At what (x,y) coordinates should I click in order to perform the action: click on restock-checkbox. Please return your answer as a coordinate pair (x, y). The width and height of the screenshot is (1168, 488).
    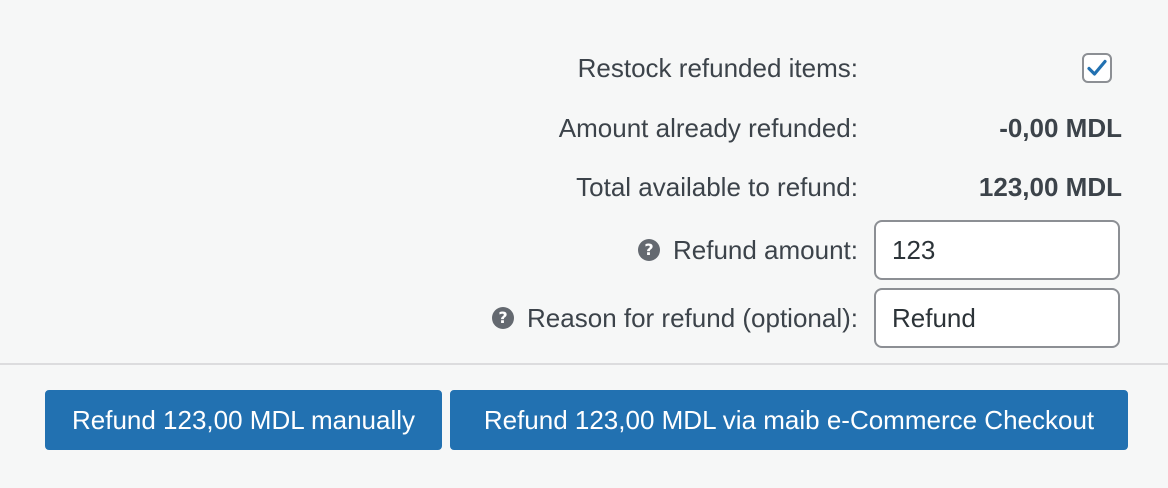
    Looking at the image, I should click on (1097, 68).